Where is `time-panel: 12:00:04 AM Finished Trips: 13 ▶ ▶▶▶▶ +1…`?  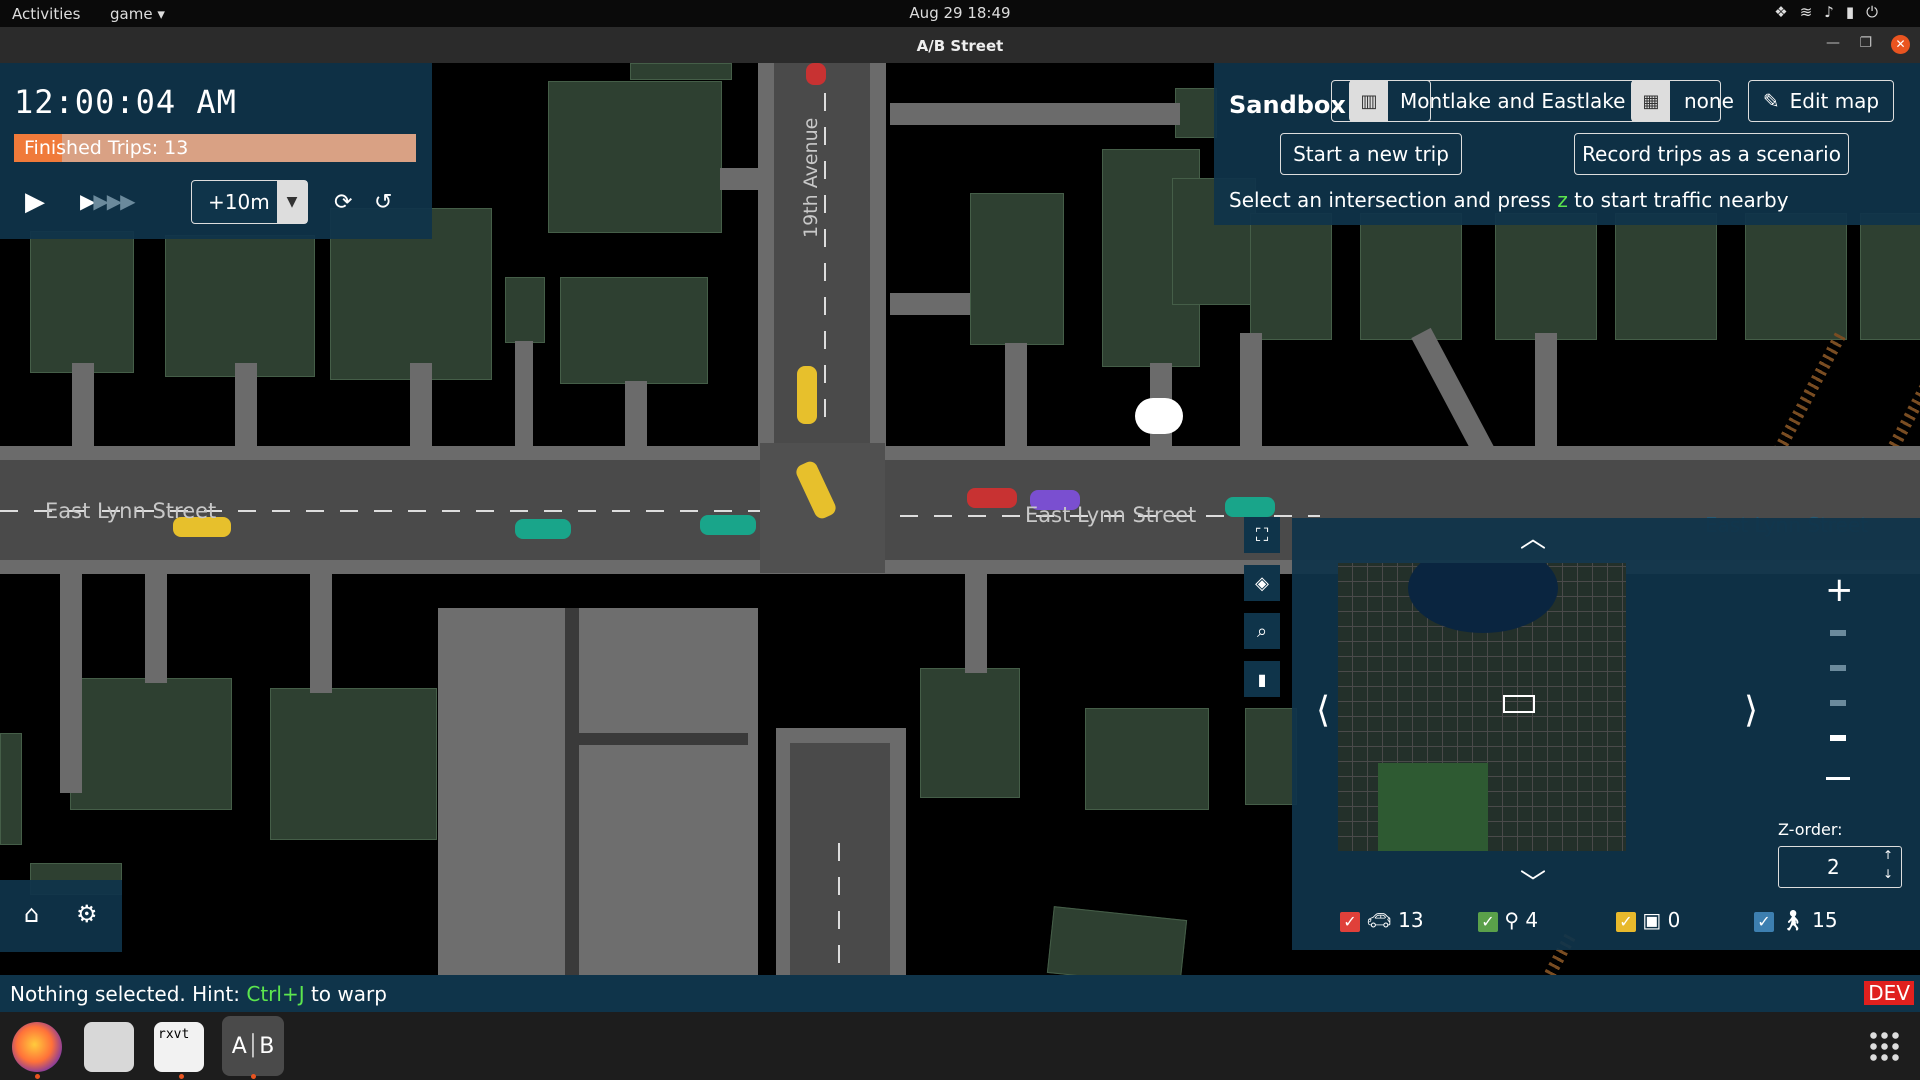 time-panel: 12:00:04 AM Finished Trips: 13 ▶ ▶▶▶▶ +1… is located at coordinates (216, 151).